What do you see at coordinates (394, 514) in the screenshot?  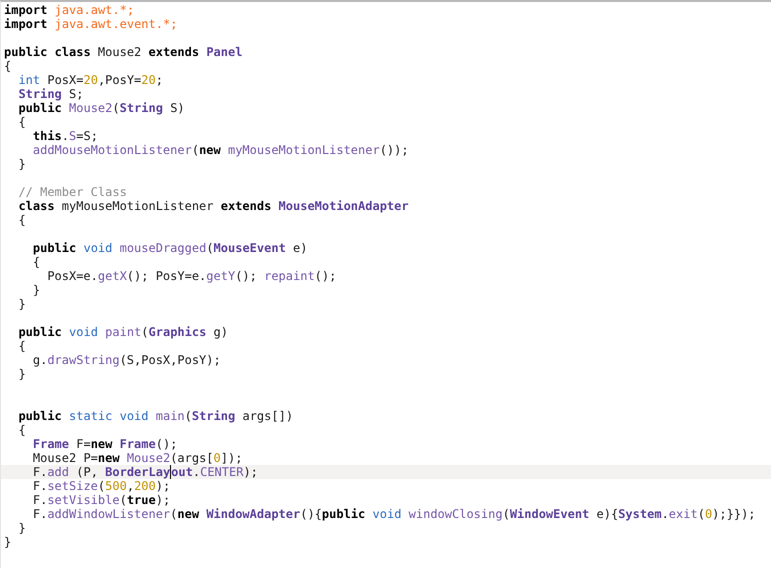 I see `code-line: F.addWindowListener(new WindowAdapter(){public void windowClosing(WindowEvent e){System.exit(0);}});` at bounding box center [394, 514].